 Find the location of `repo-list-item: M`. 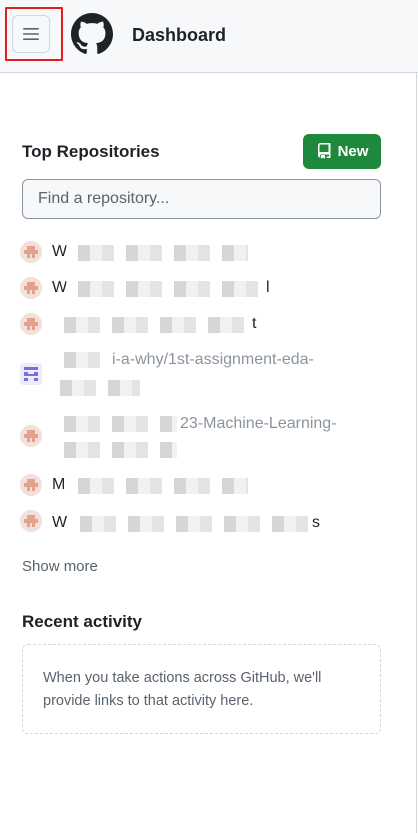

repo-list-item: M is located at coordinates (190, 485).